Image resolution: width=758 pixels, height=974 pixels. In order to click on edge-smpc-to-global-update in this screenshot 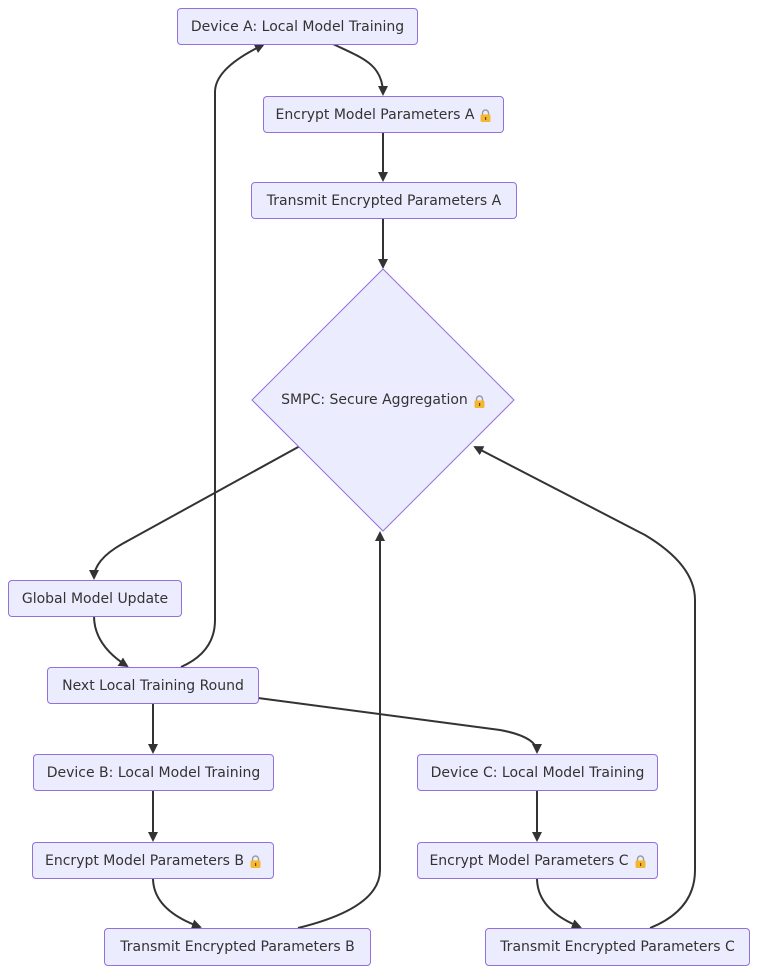, I will do `click(195, 512)`.